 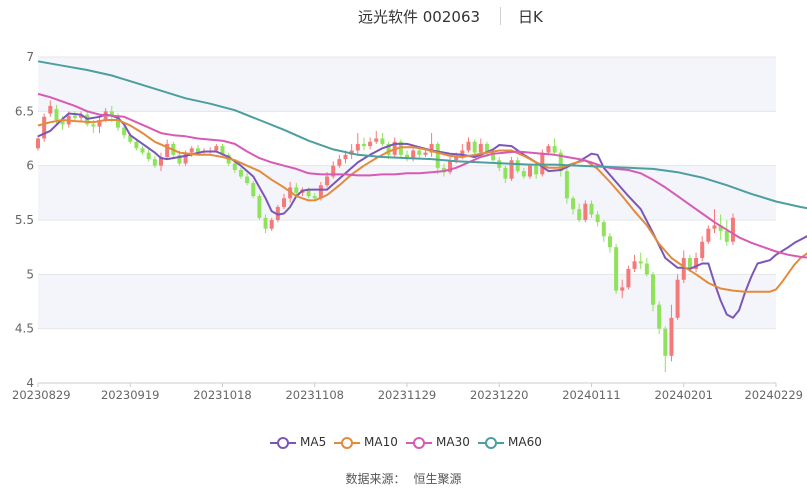 I want to click on legend-marker-ma5-icon, so click(x=283, y=443).